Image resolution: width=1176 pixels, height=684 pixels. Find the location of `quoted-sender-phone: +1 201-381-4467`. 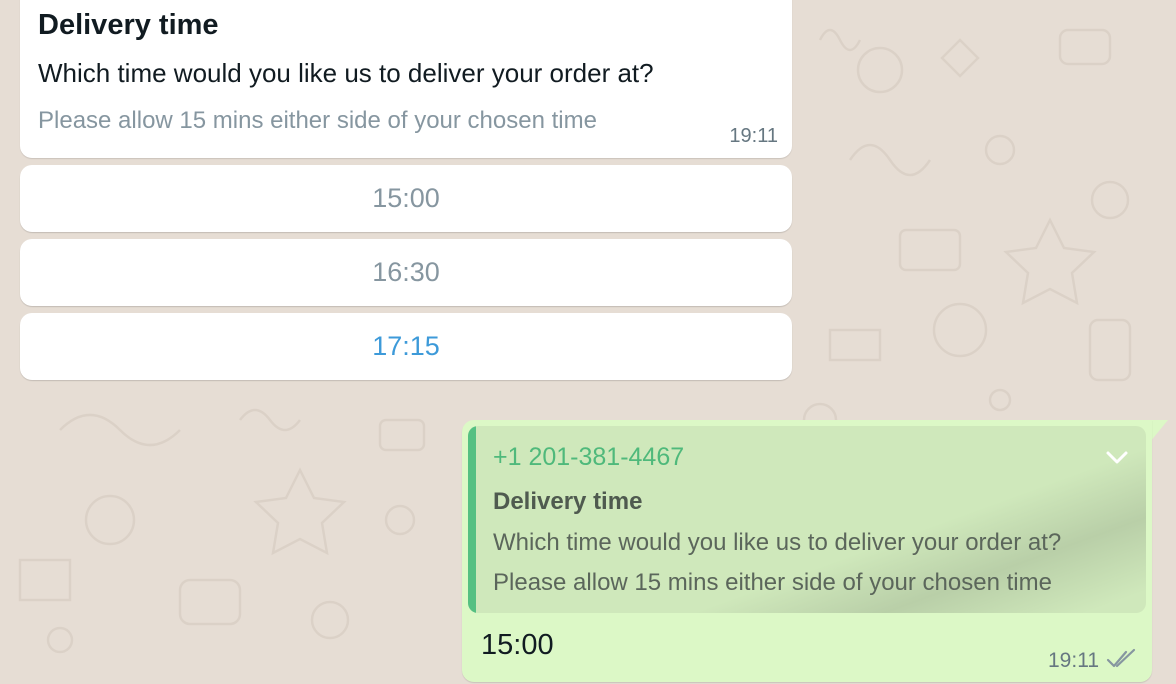

quoted-sender-phone: +1 201-381-4467 is located at coordinates (589, 457).